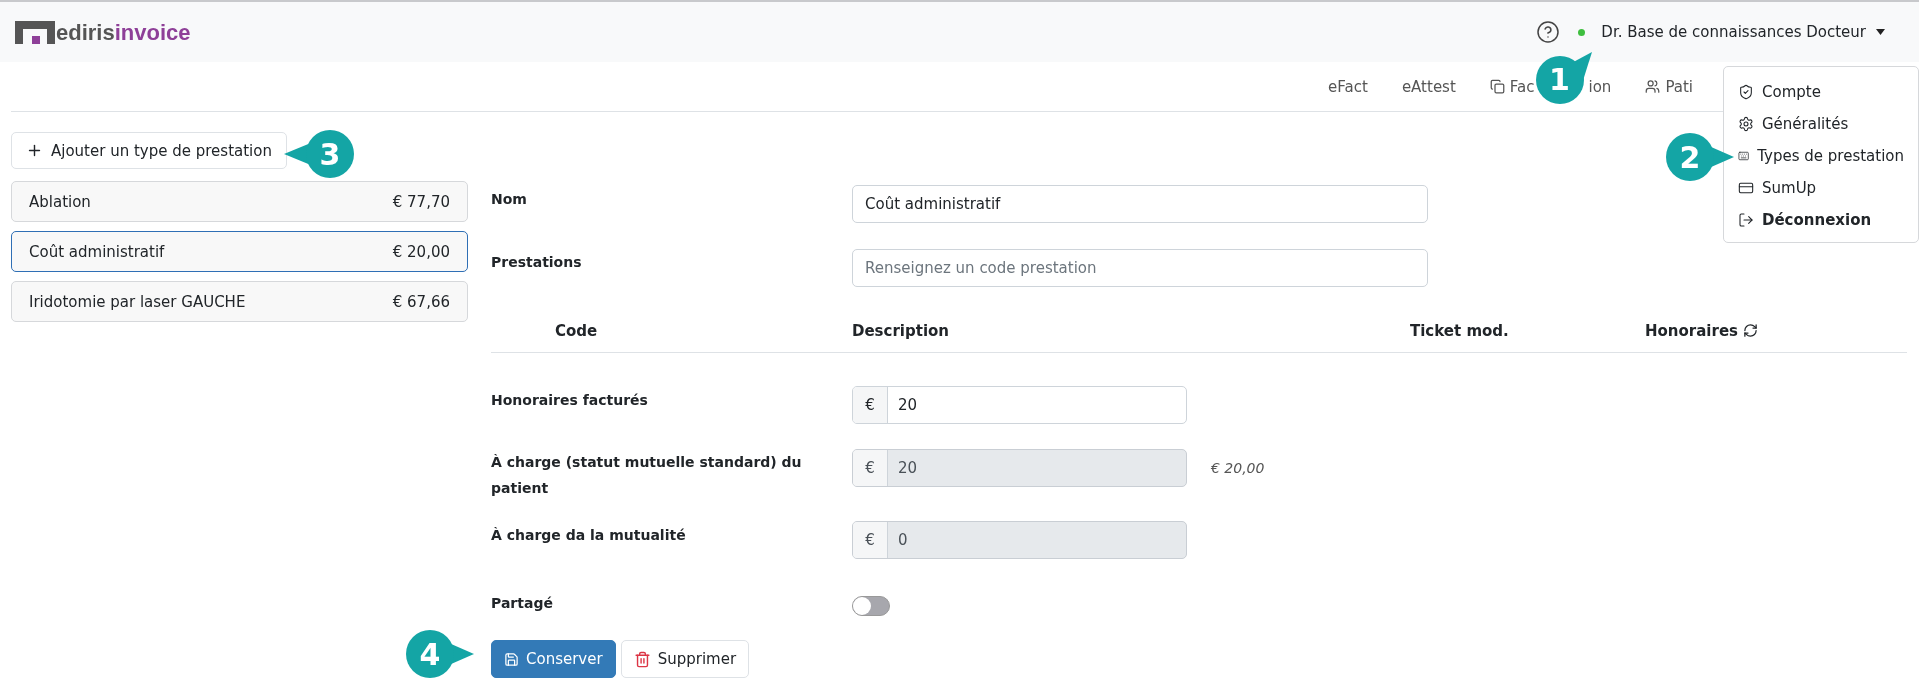 Image resolution: width=1919 pixels, height=689 pixels. What do you see at coordinates (123, 32) in the screenshot?
I see `logo-text: edirisinvoice` at bounding box center [123, 32].